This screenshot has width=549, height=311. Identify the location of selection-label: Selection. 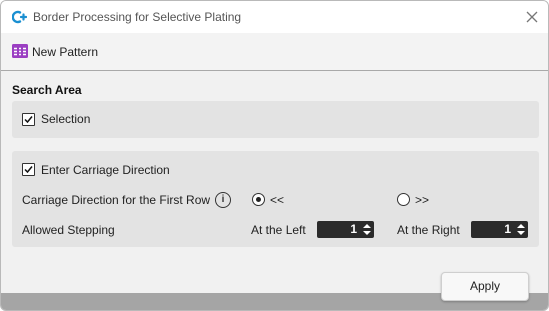
(66, 119).